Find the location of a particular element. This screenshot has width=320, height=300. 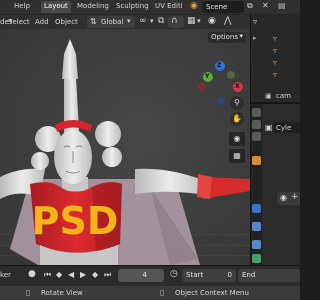

constraints-icon is located at coordinates (256, 244).